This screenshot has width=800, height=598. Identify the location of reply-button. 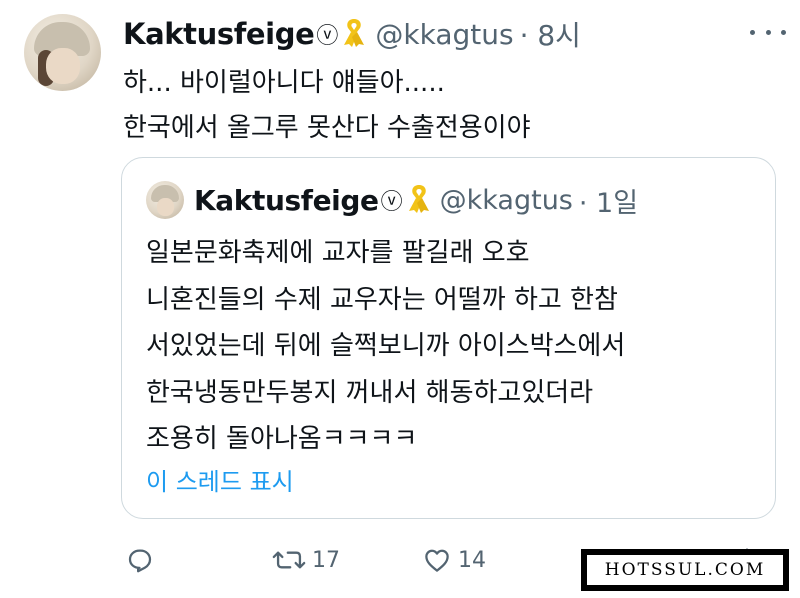
(140, 560).